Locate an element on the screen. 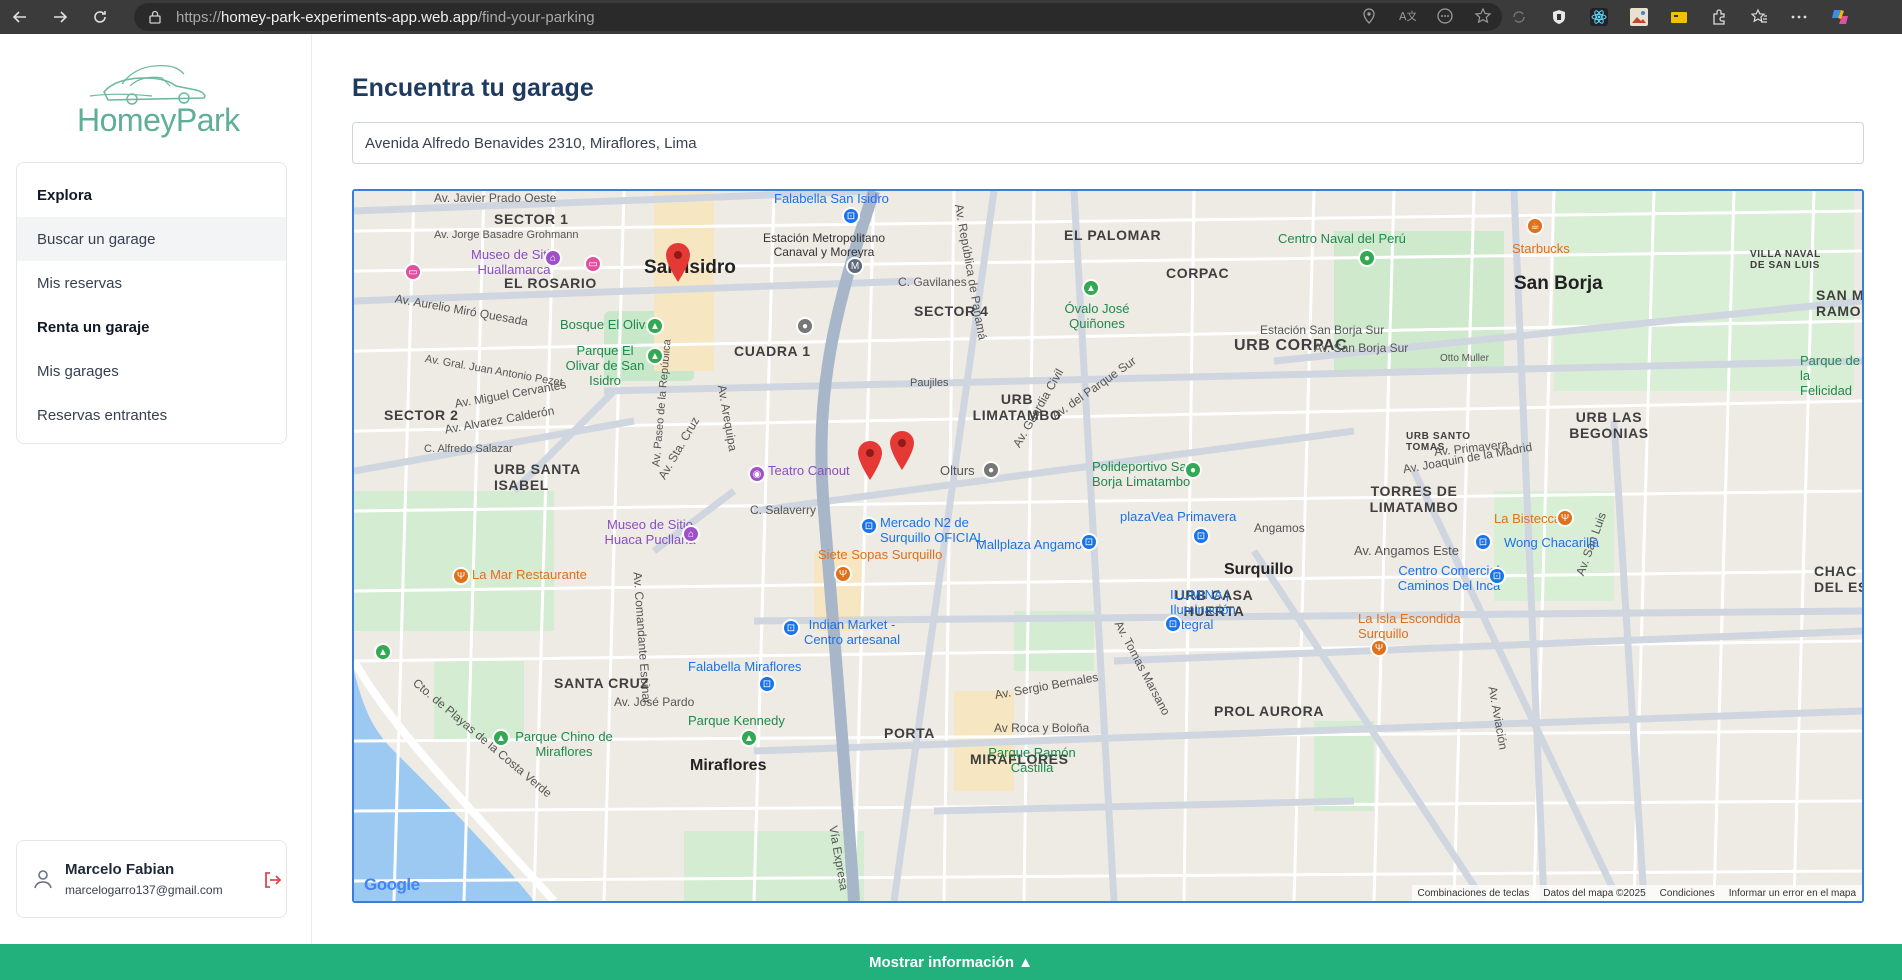  lock-icon is located at coordinates (155, 17).